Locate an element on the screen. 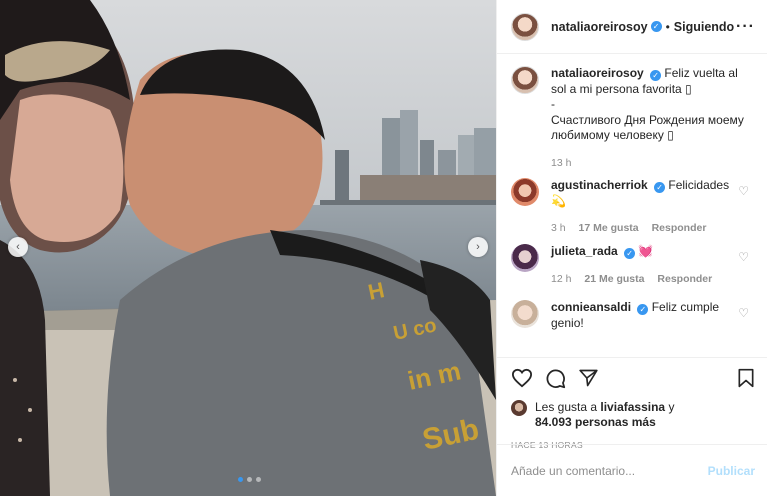  comment-input is located at coordinates (609, 470).